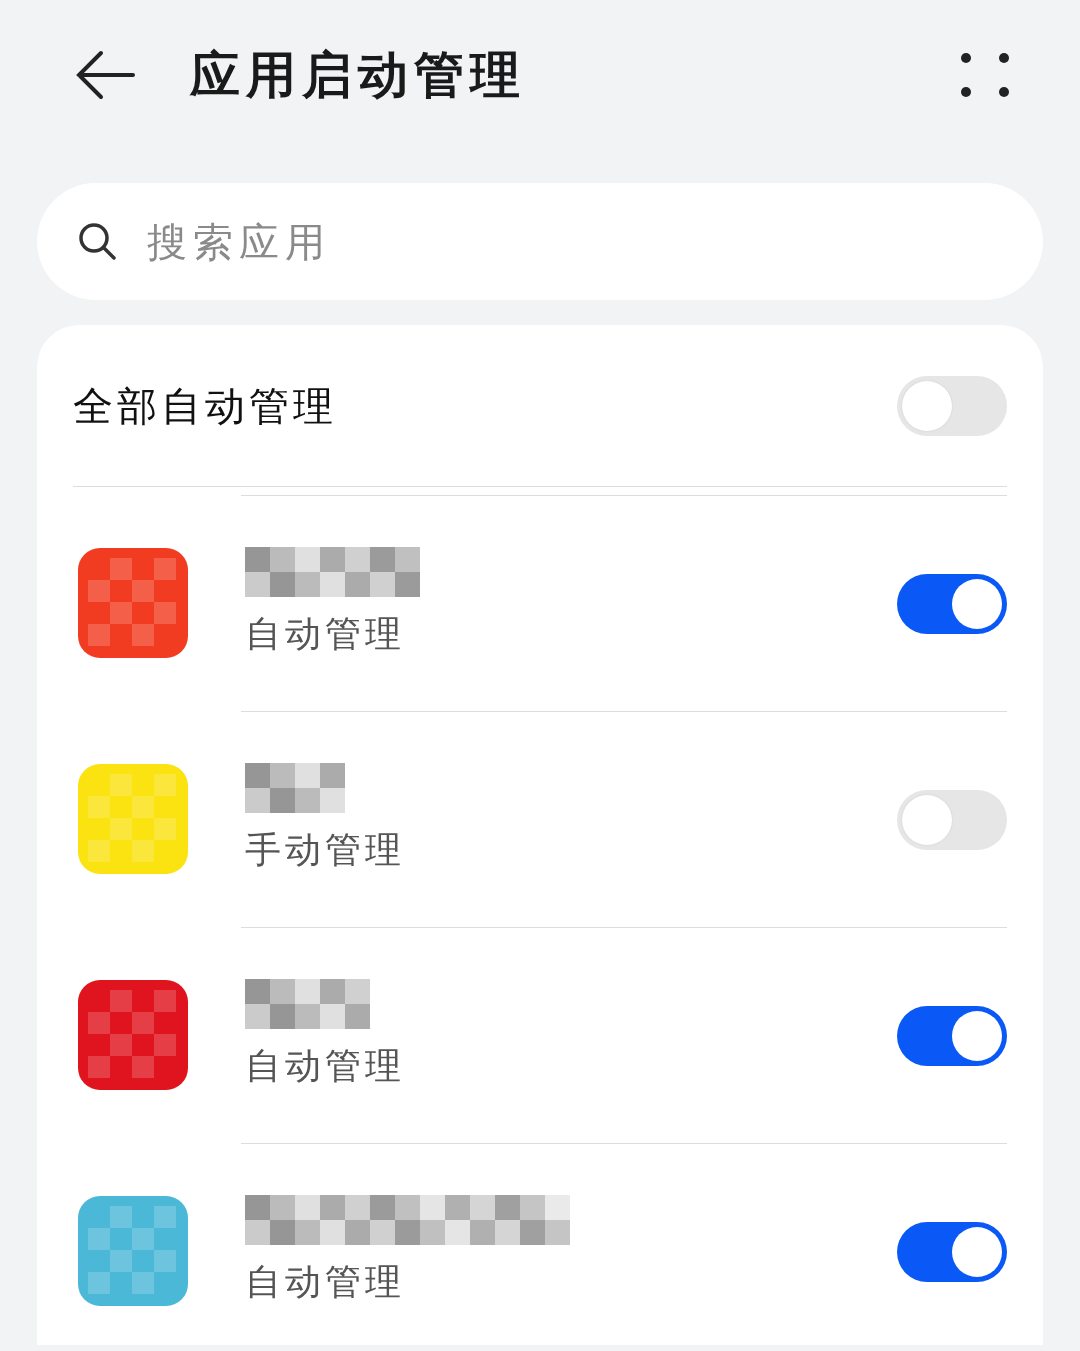 The height and width of the screenshot is (1351, 1080). Describe the element at coordinates (205, 406) in the screenshot. I see `setting-label: 全部自动管理` at that location.